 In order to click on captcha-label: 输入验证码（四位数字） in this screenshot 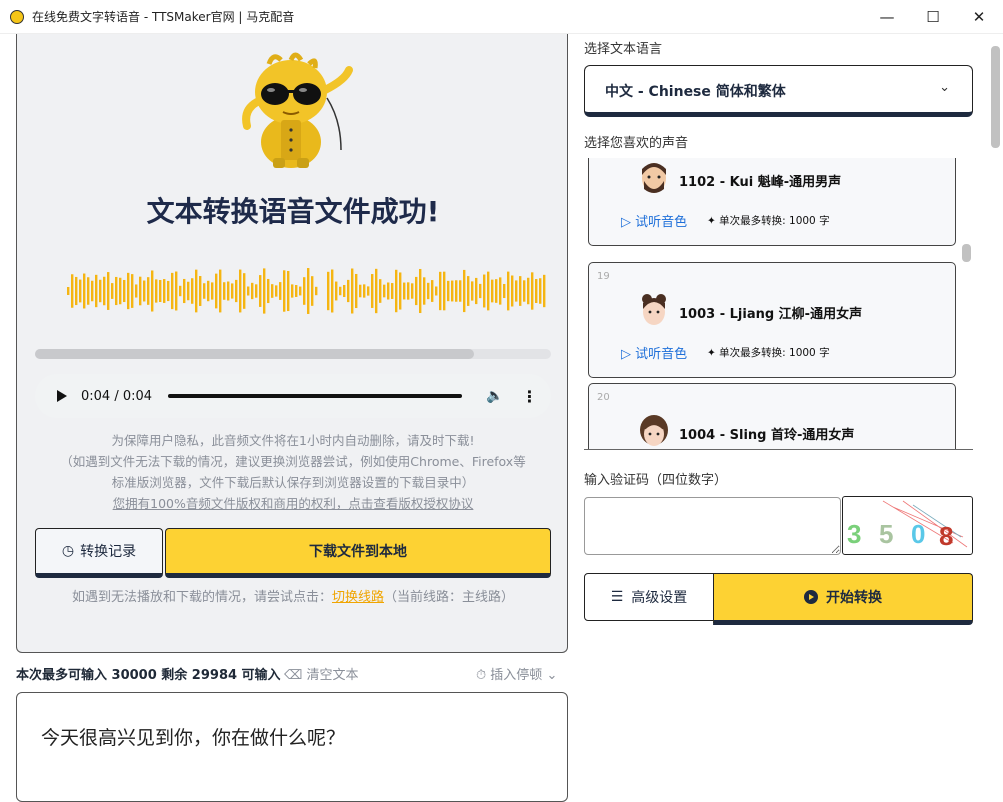, I will do `click(656, 480)`.